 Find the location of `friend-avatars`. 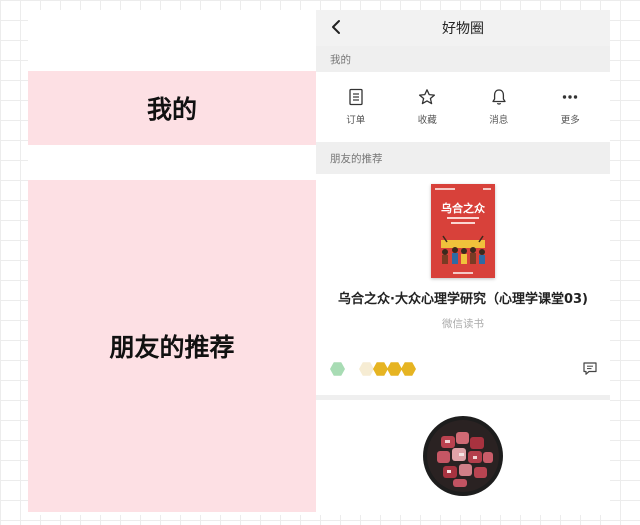

friend-avatars is located at coordinates (373, 369).